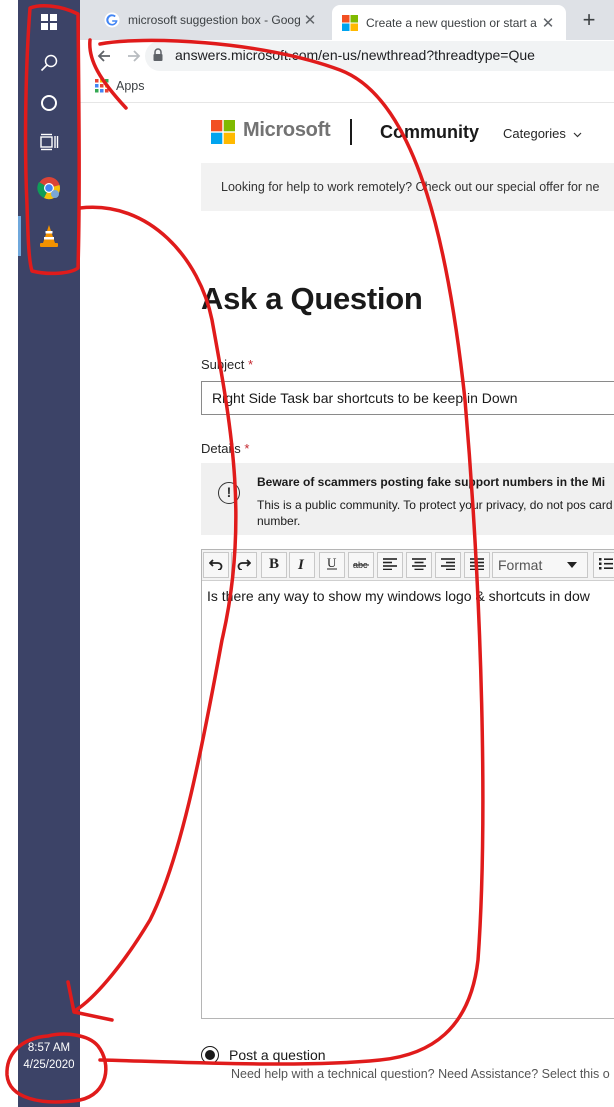 The image size is (614, 1107). I want to click on redo-button, so click(244, 565).